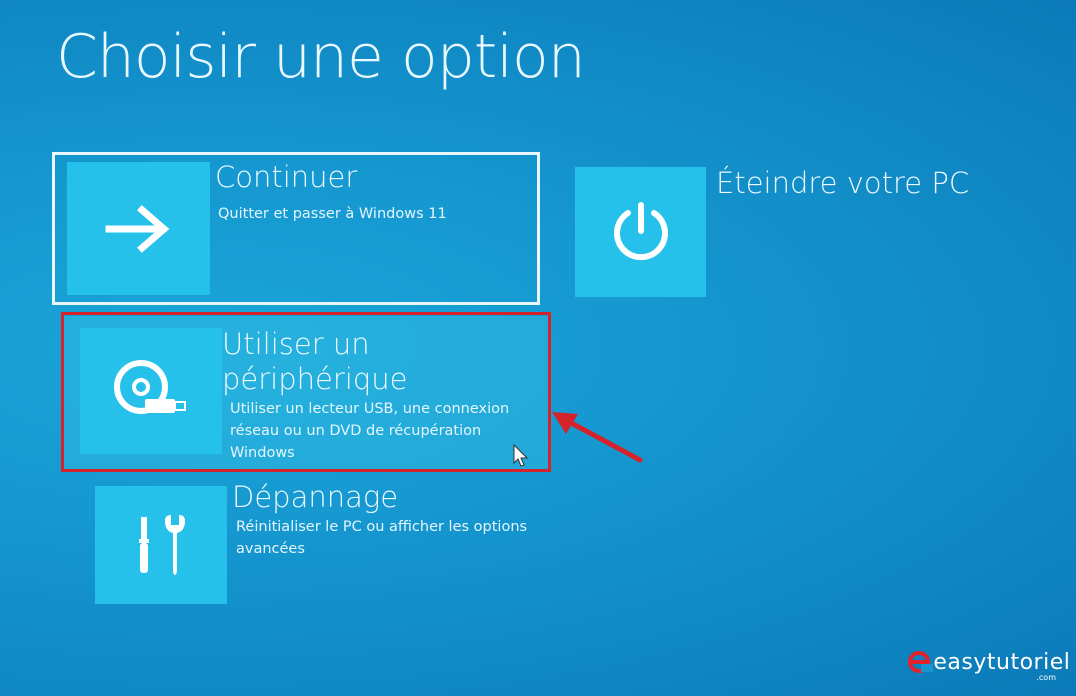 The image size is (1076, 696). Describe the element at coordinates (921, 662) in the screenshot. I see `easytutoriel-logo-icon` at that location.